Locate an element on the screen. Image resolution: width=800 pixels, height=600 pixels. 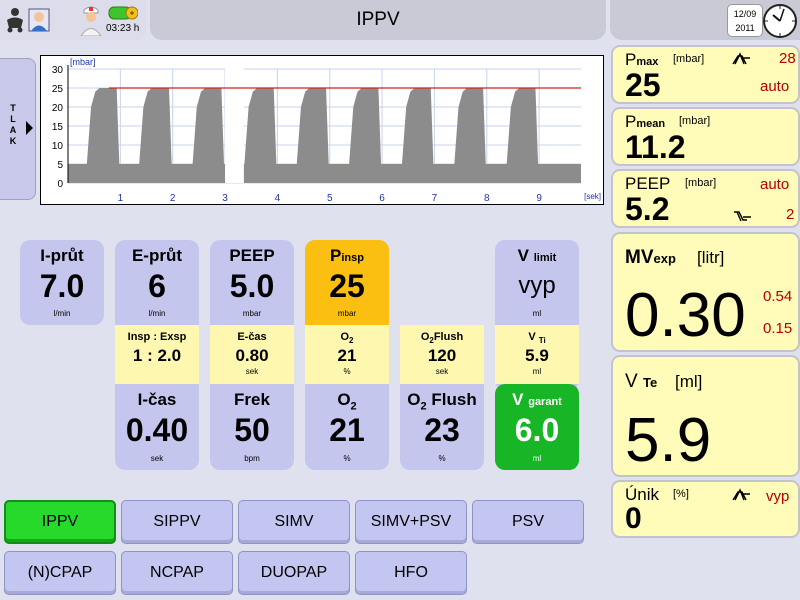
mode-button-simv: SIMV is located at coordinates (294, 522).